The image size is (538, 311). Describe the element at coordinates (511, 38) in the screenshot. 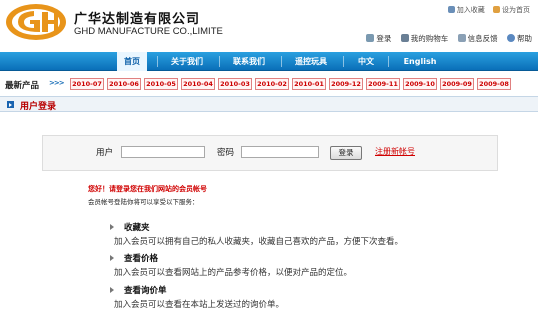

I see `help-icon` at that location.